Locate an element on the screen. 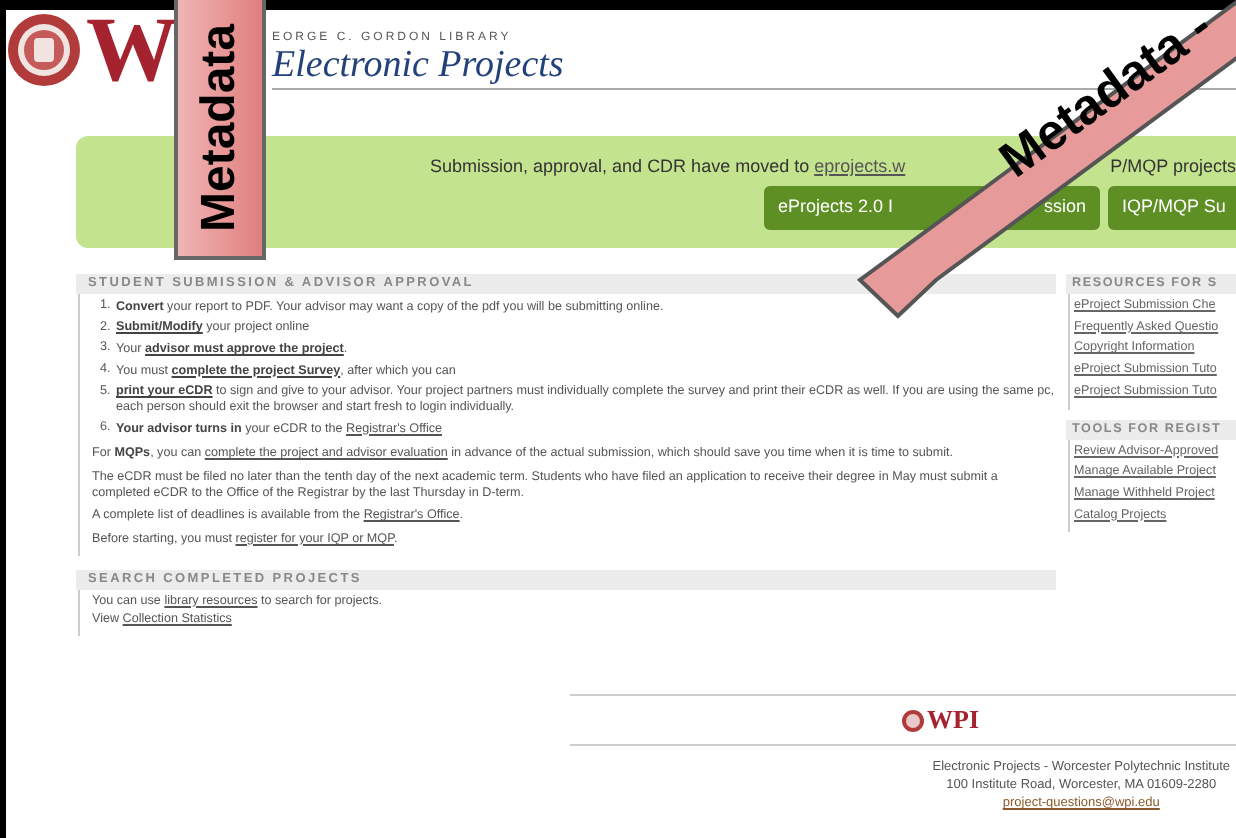 This screenshot has height=838, width=1236. footer-logo: WPI is located at coordinates (940, 720).